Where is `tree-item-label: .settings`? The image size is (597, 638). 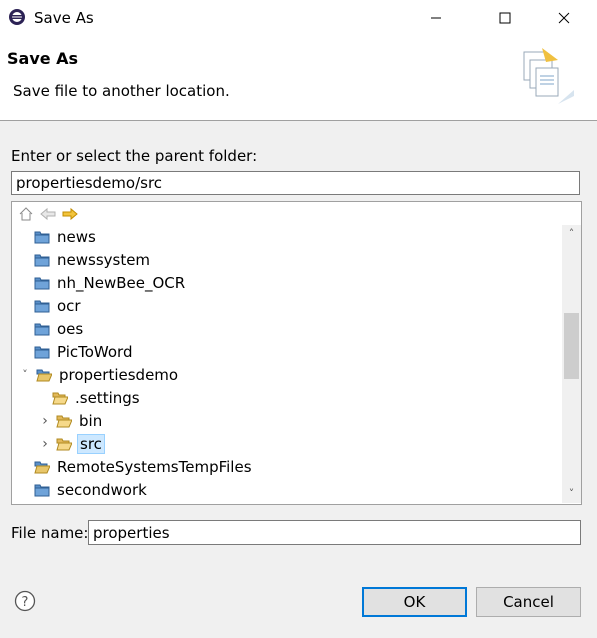 tree-item-label: .settings is located at coordinates (107, 397).